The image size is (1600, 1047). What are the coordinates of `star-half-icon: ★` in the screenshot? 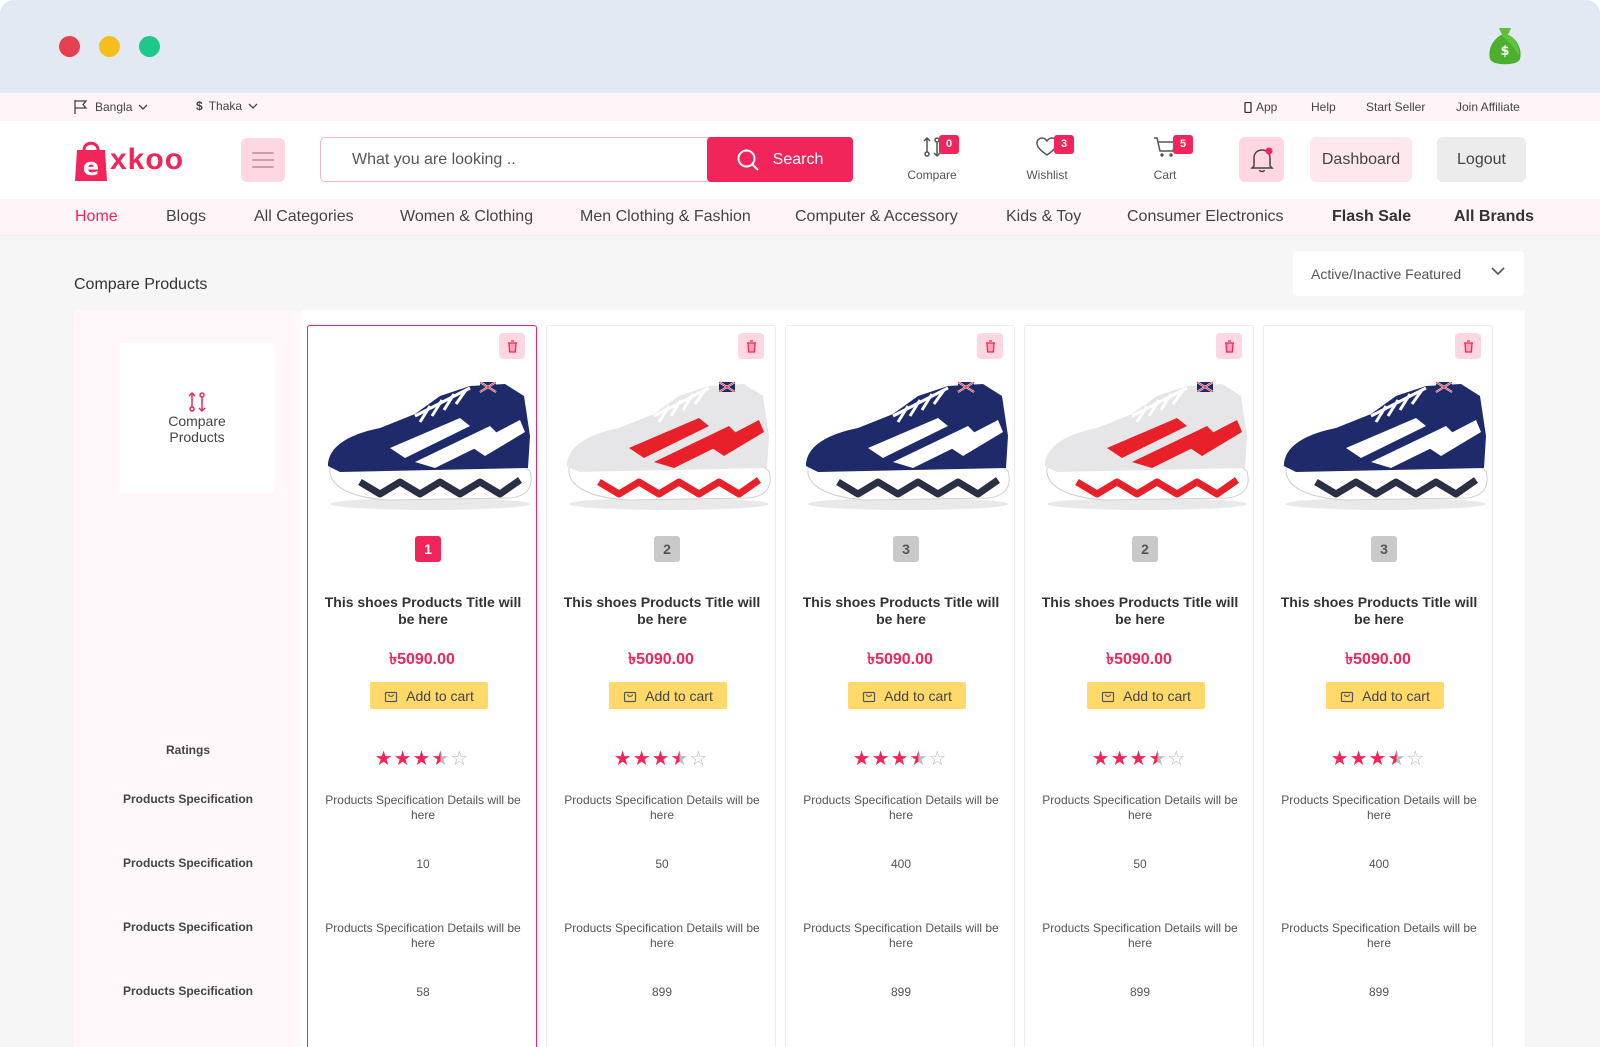 It's located at (1397, 759).